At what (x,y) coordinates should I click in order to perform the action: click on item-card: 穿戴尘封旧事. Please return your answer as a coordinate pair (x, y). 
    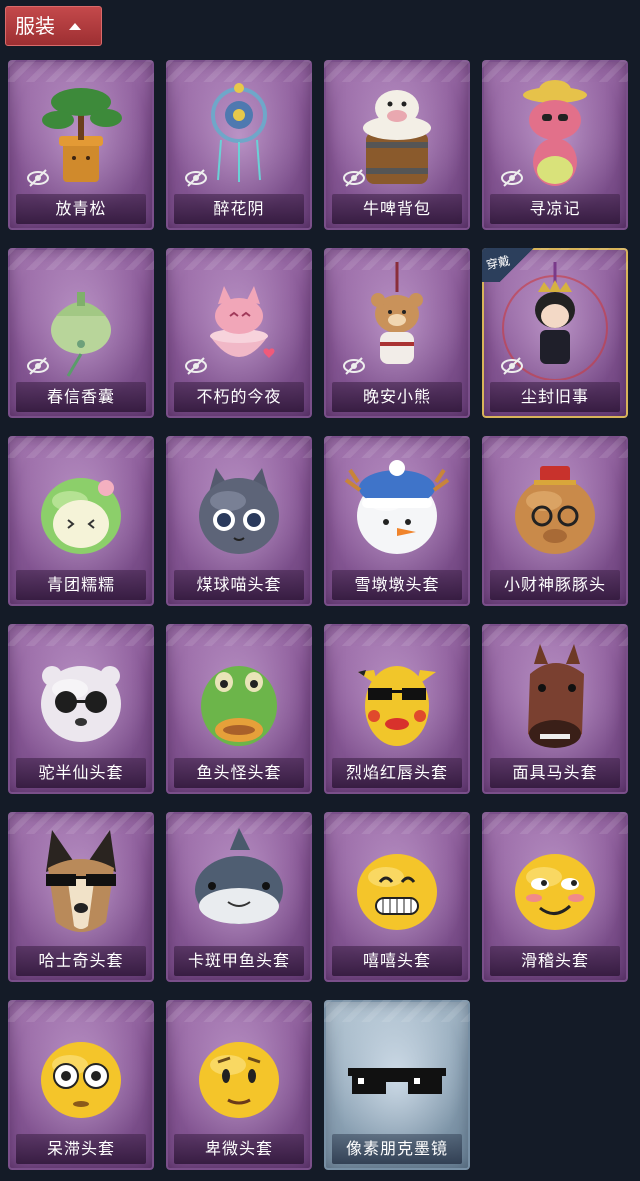
    Looking at the image, I should click on (555, 333).